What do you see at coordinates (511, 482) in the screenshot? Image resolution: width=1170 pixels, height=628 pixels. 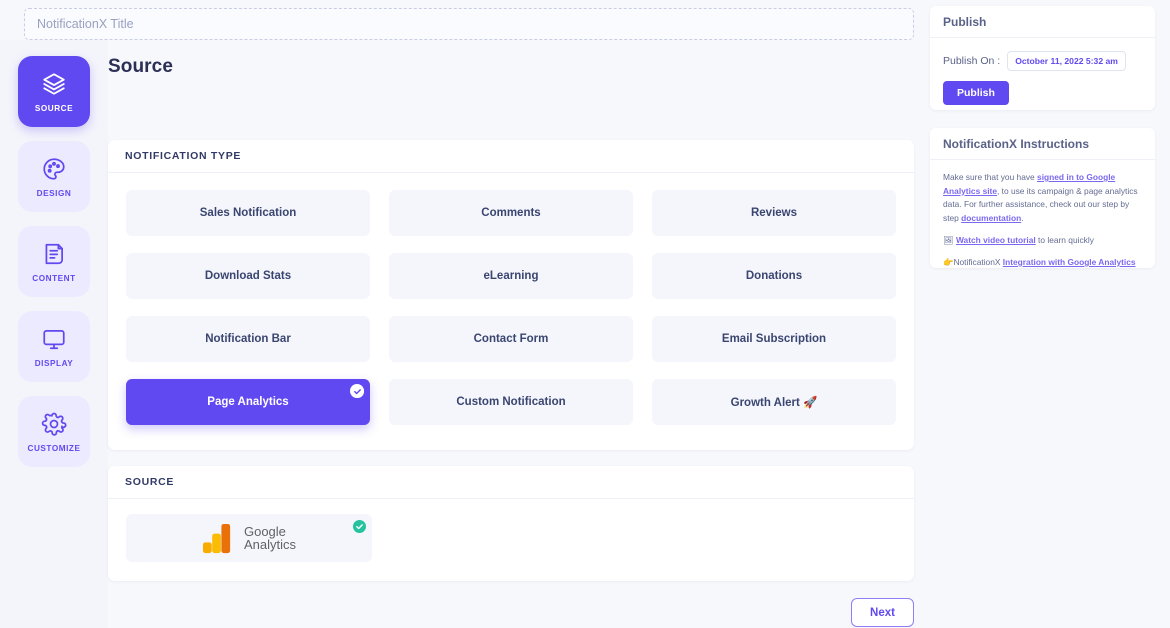 I see `source-header: SOURCE` at bounding box center [511, 482].